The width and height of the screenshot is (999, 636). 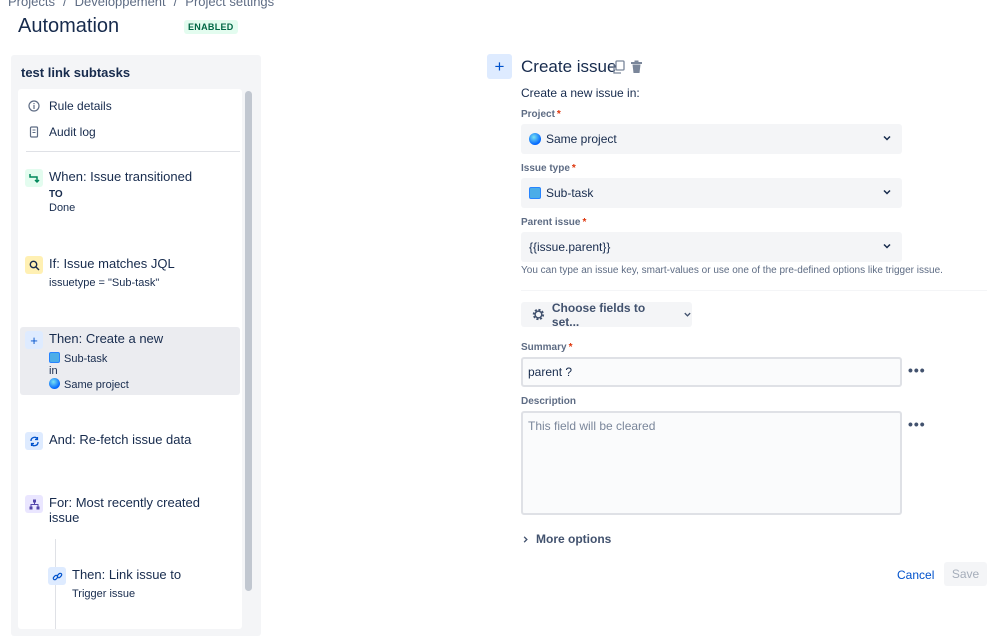 What do you see at coordinates (551, 222) in the screenshot?
I see `parent-issue-label-text: Parent issue` at bounding box center [551, 222].